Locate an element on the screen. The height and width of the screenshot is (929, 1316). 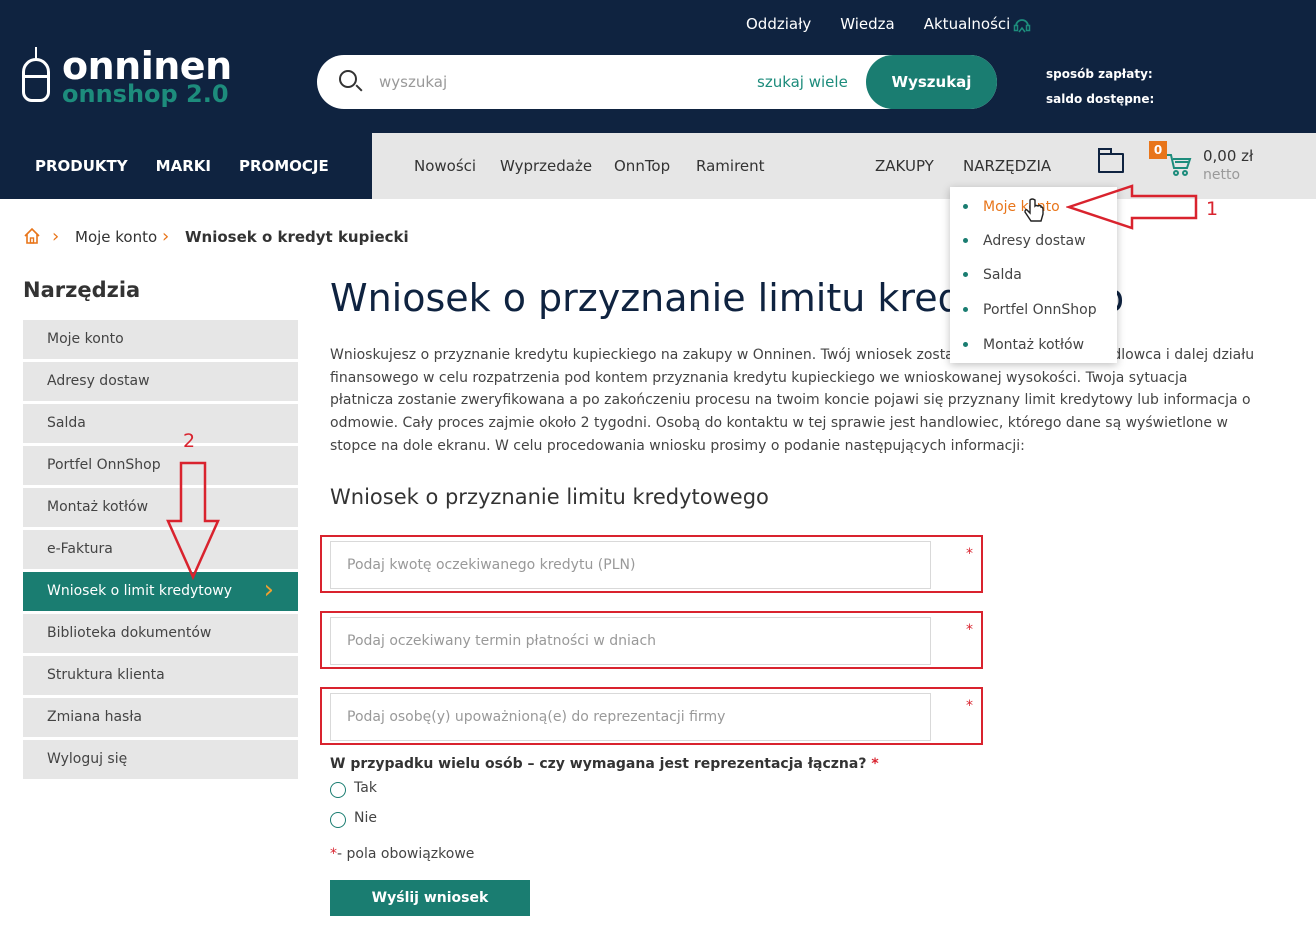
dropdown-item-portfel: Portfel OnnShop is located at coordinates (1040, 310).